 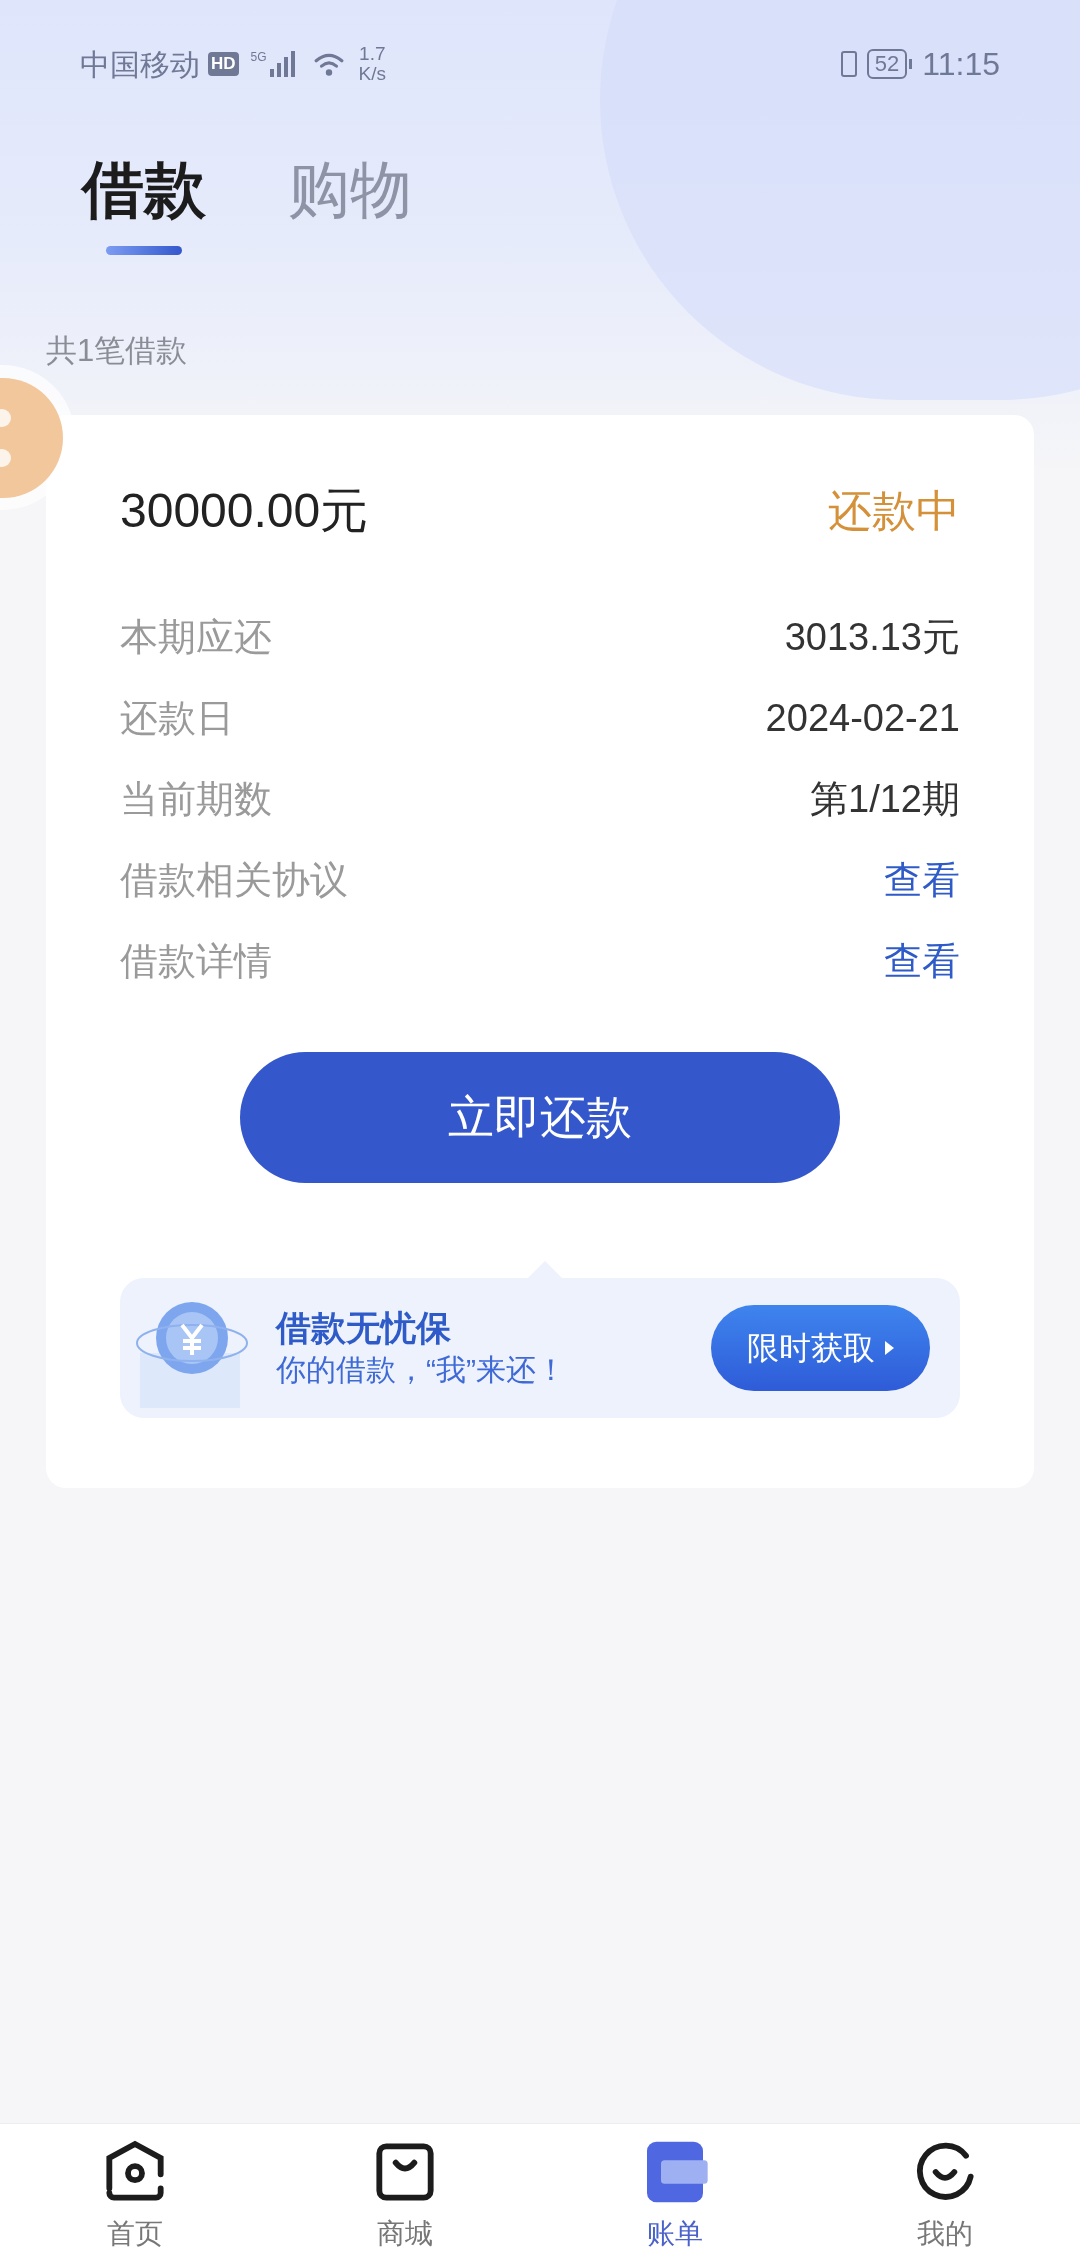 What do you see at coordinates (364, 1328) in the screenshot?
I see `promo-title: 借款无忧保` at bounding box center [364, 1328].